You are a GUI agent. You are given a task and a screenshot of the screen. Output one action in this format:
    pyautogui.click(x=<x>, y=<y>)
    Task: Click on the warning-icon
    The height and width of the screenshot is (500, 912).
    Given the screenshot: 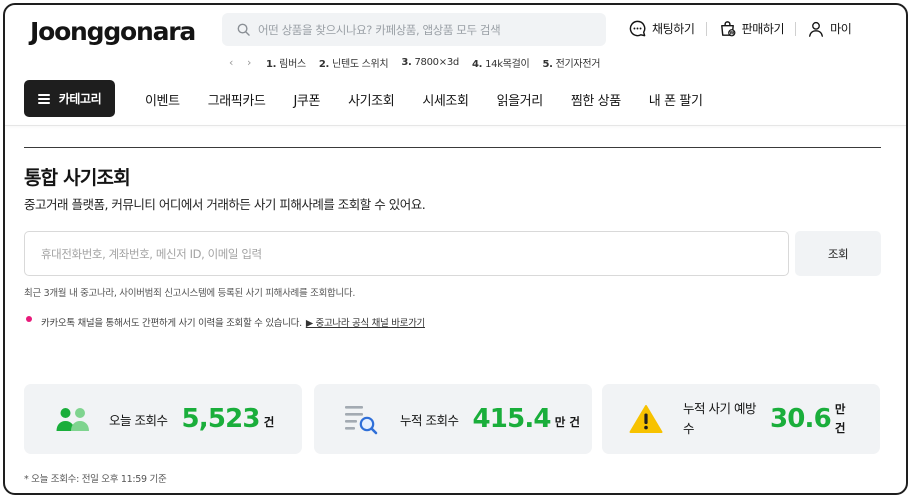 What is the action you would take?
    pyautogui.click(x=646, y=419)
    